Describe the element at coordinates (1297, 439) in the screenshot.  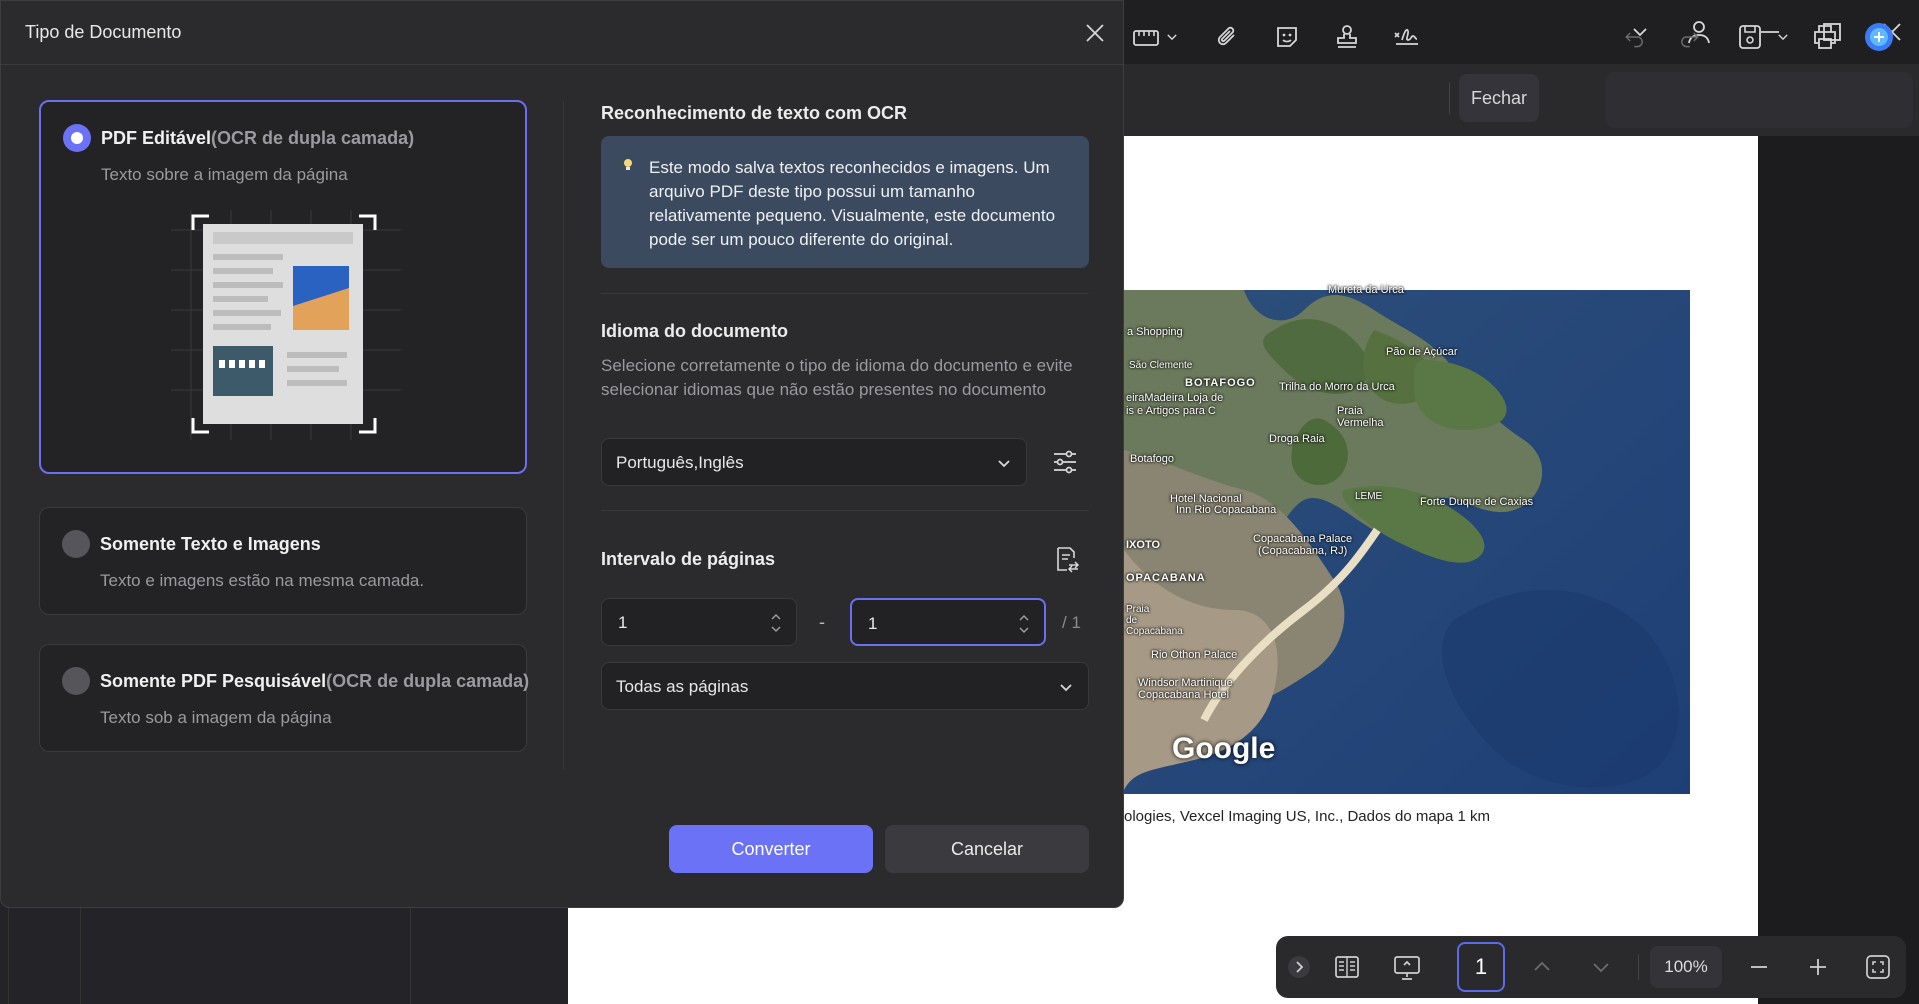
I see `map-label: Droga Raia` at that location.